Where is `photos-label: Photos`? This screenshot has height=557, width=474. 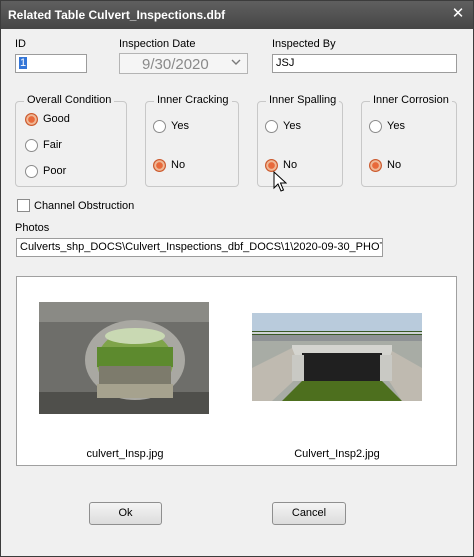
photos-label: Photos is located at coordinates (32, 228).